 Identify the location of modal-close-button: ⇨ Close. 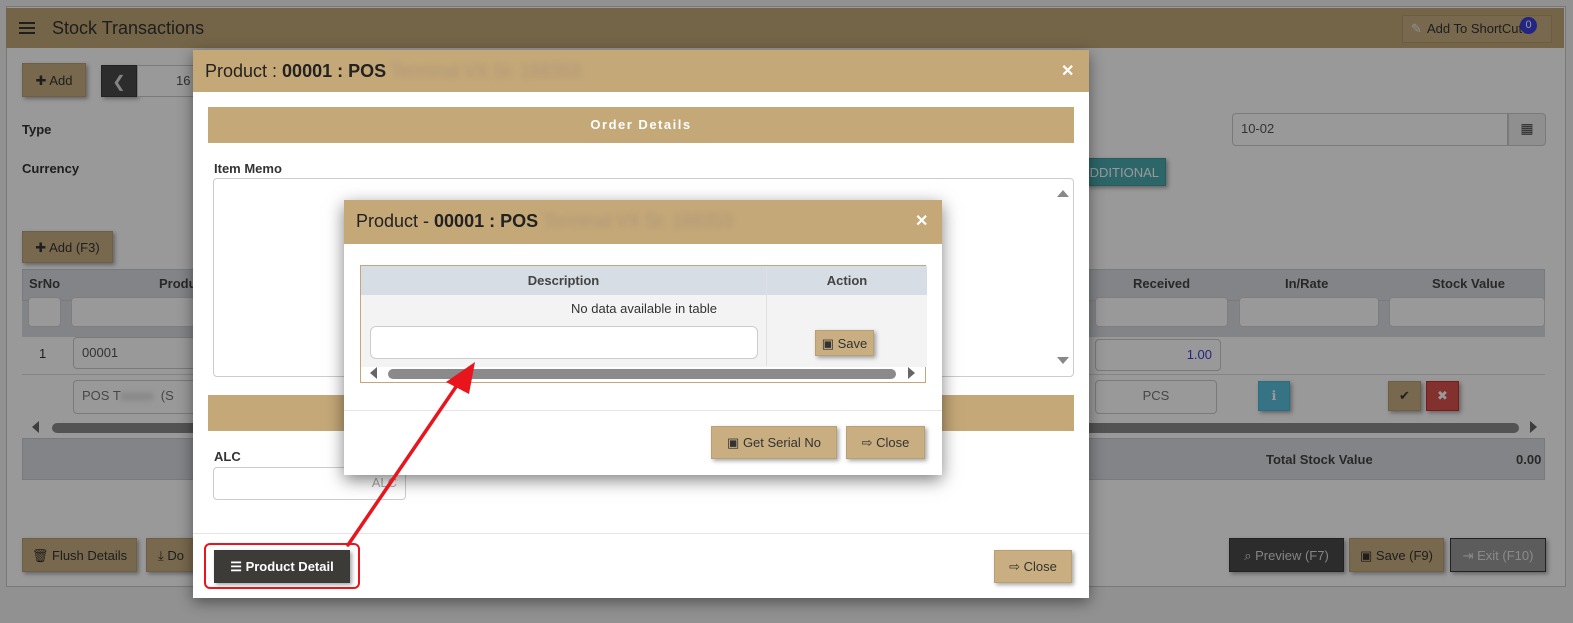
(1033, 566).